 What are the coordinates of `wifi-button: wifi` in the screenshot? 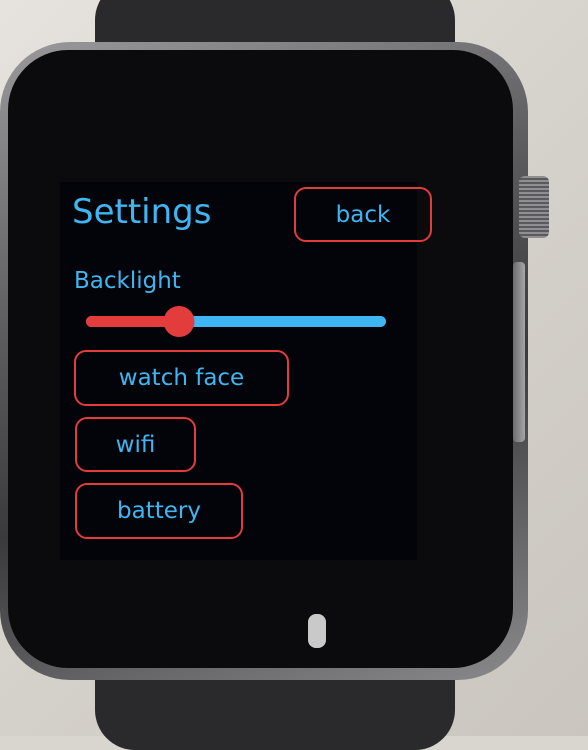 It's located at (135, 444).